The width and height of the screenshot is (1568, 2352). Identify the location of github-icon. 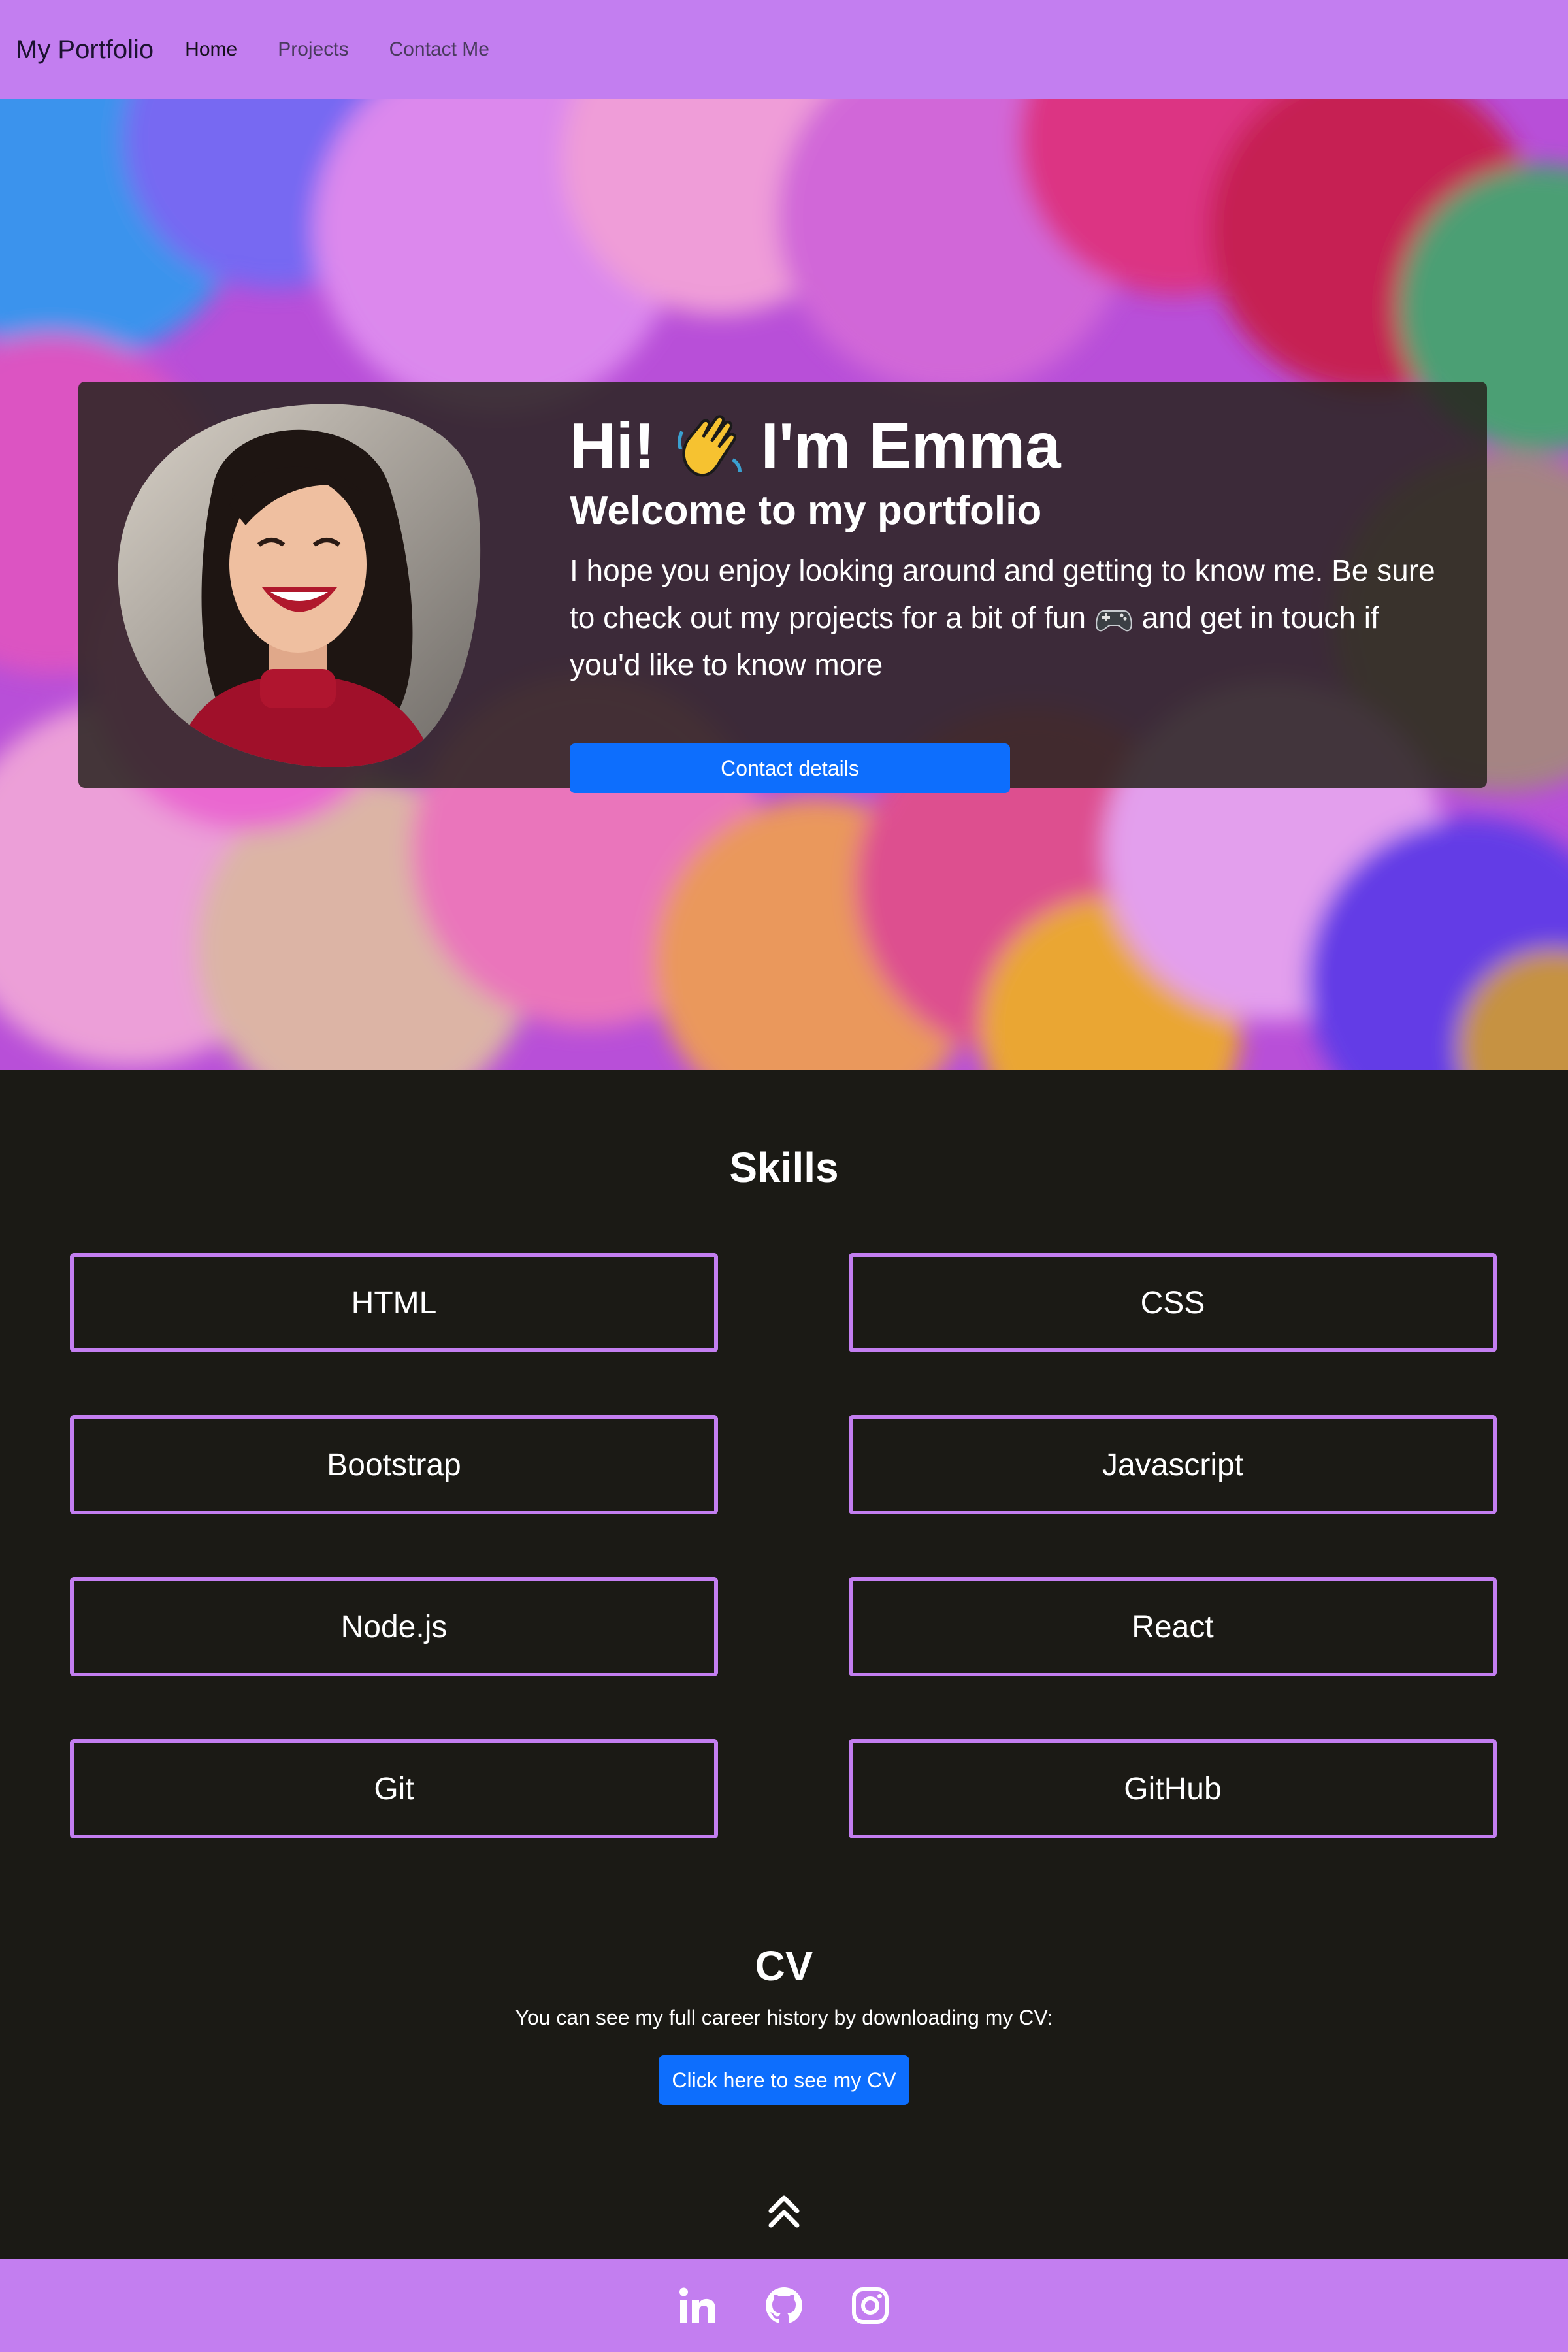
(784, 2305).